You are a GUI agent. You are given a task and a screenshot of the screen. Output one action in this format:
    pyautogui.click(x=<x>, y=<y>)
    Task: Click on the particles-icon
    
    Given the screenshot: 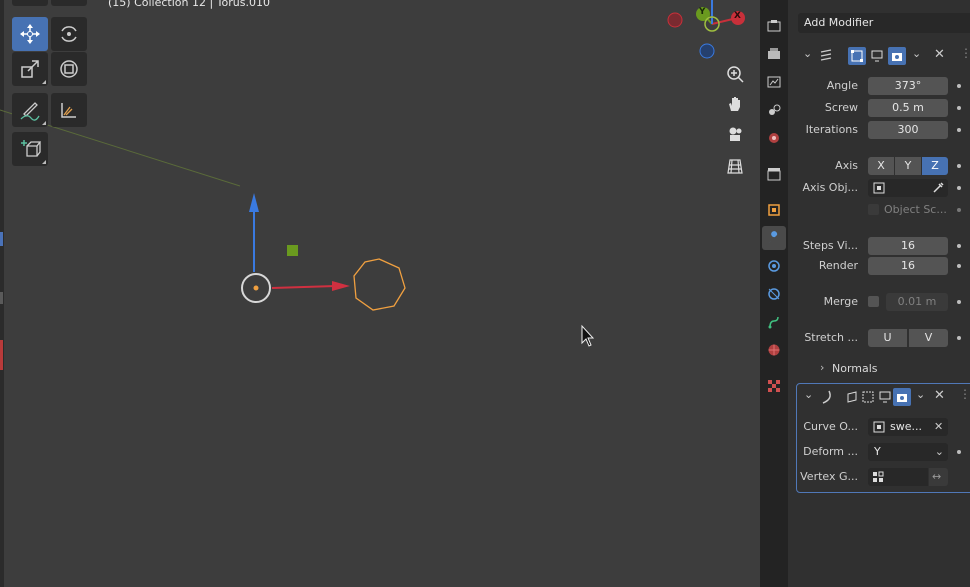 What is the action you would take?
    pyautogui.click(x=774, y=266)
    